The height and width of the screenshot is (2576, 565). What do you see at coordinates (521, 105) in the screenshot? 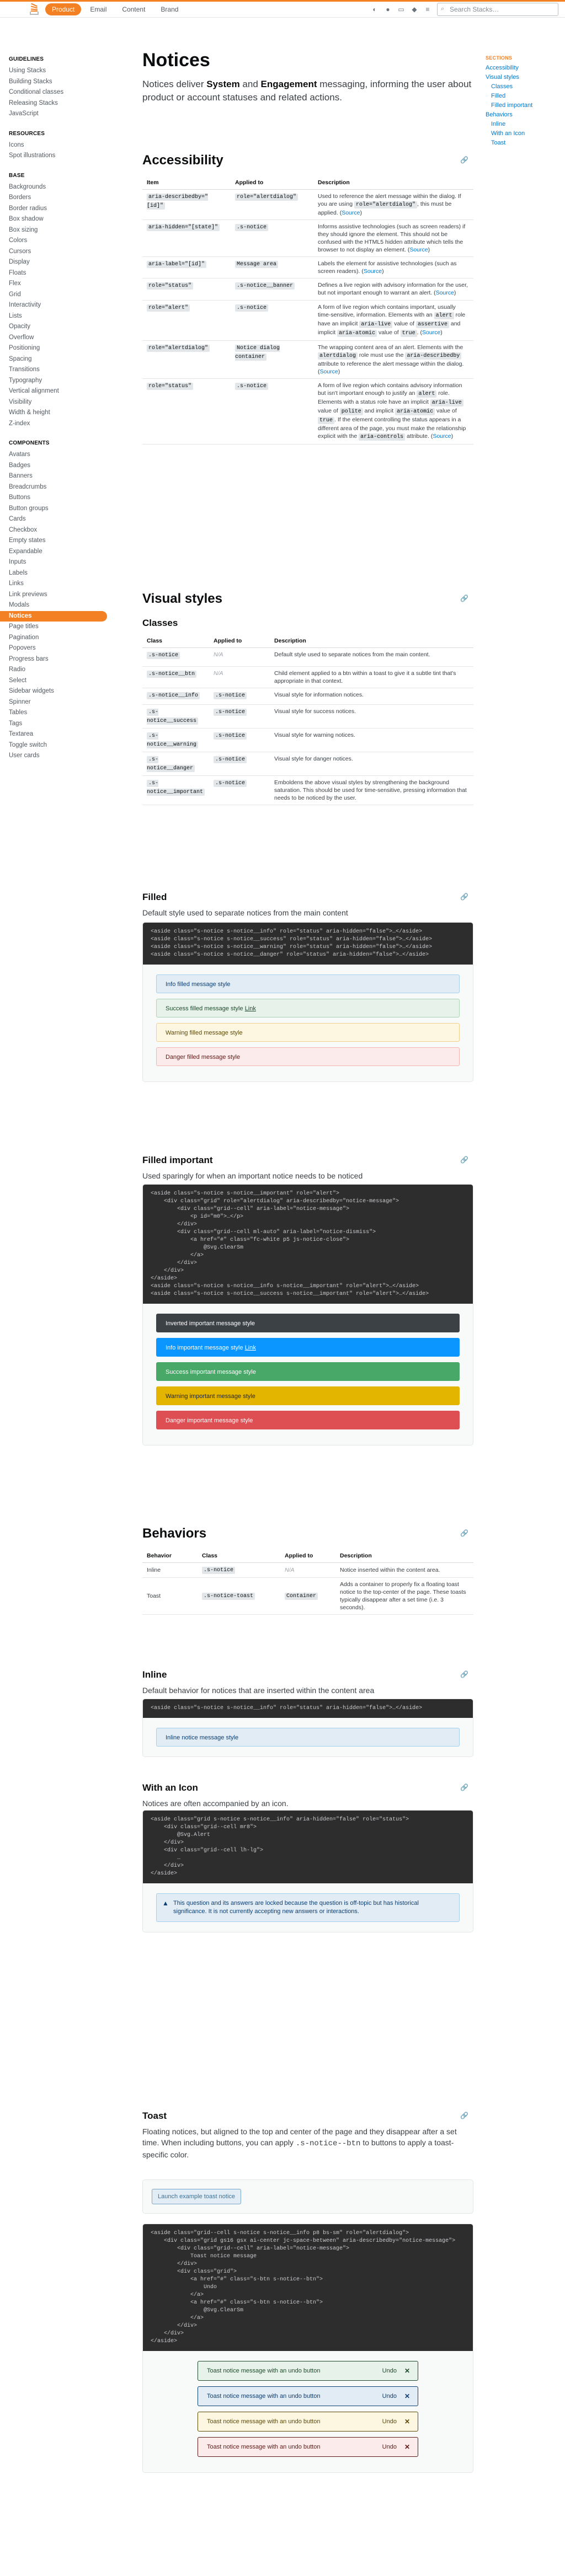
I see `toc-filled-important: Filled important` at bounding box center [521, 105].